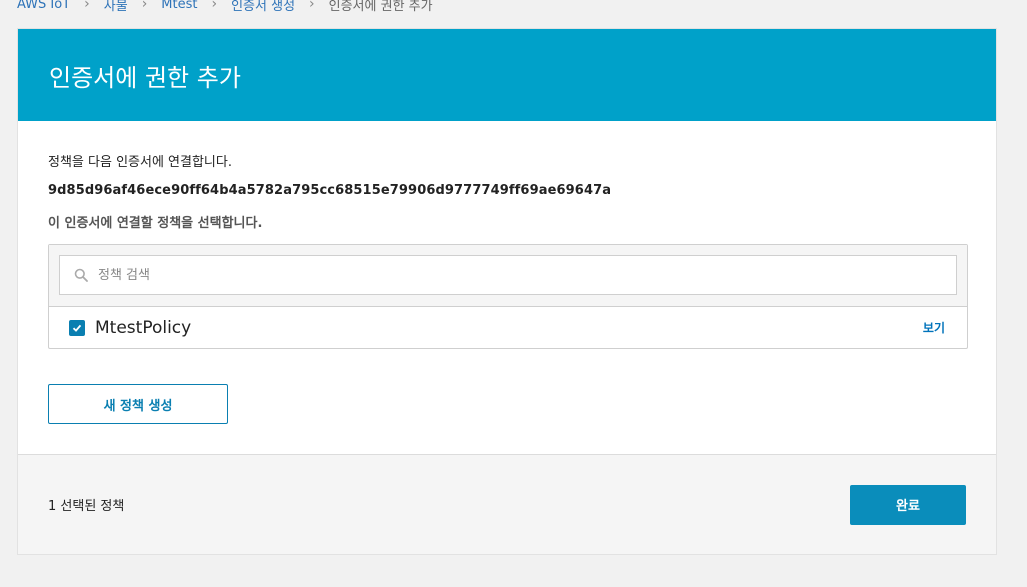 This screenshot has width=1027, height=587. I want to click on view-policy-link: 보기, so click(934, 327).